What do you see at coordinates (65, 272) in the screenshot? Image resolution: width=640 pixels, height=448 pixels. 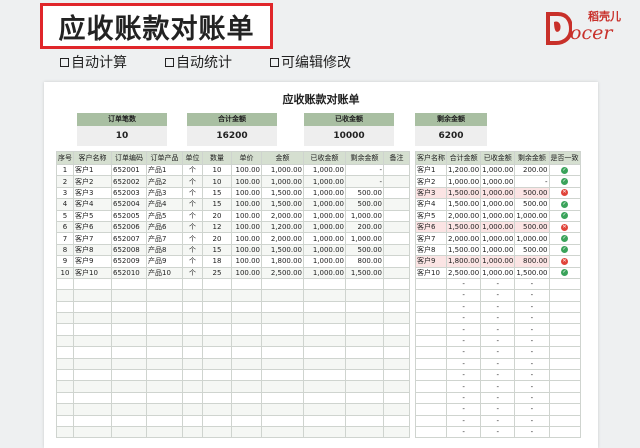 I see `table-cell: 10` at bounding box center [65, 272].